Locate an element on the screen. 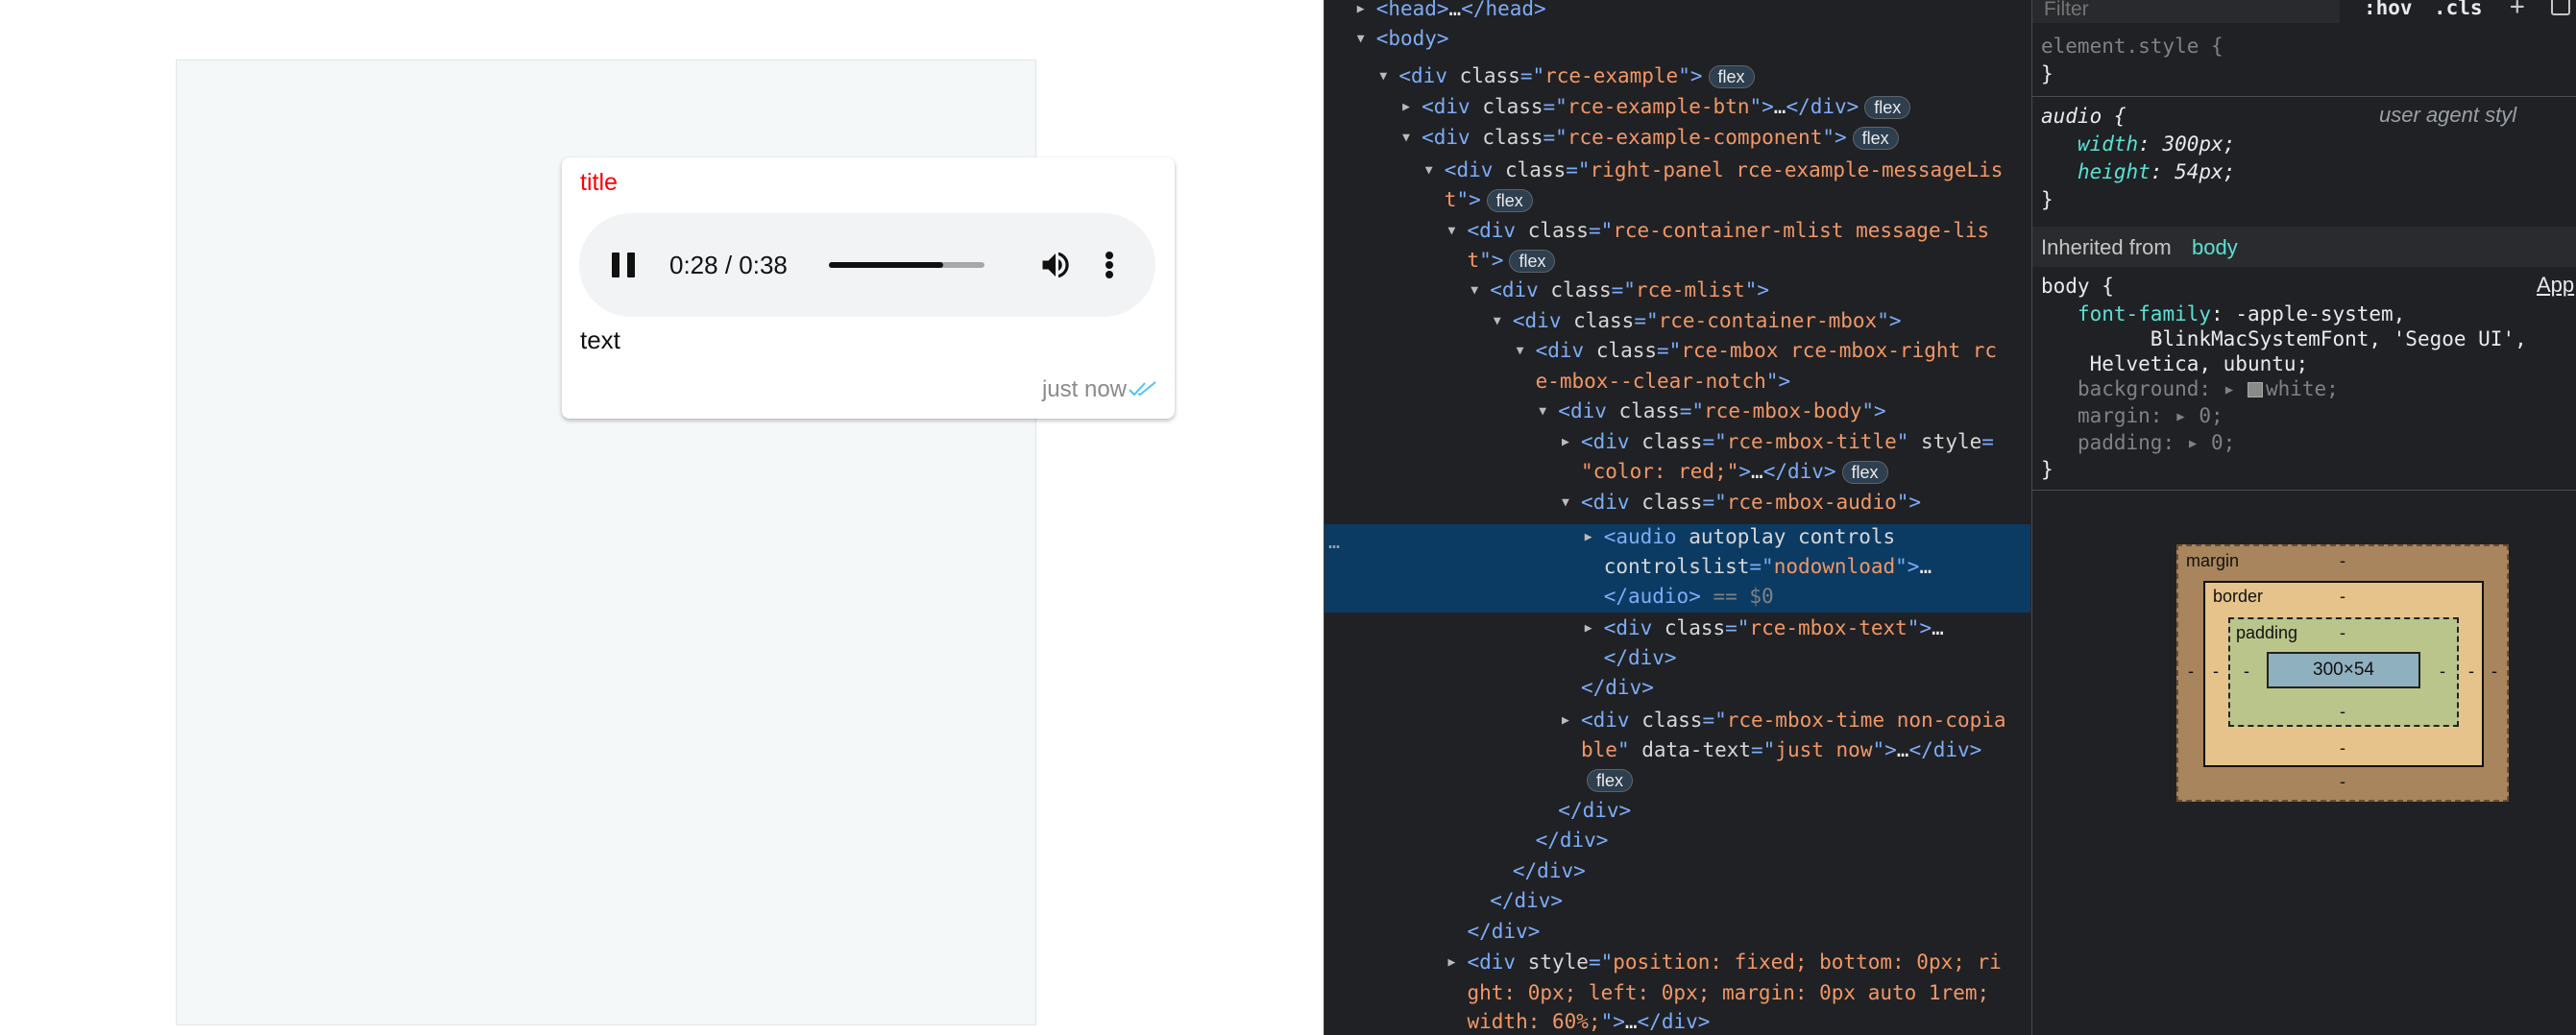  audio-player: 0:28 / 0:38 is located at coordinates (867, 265).